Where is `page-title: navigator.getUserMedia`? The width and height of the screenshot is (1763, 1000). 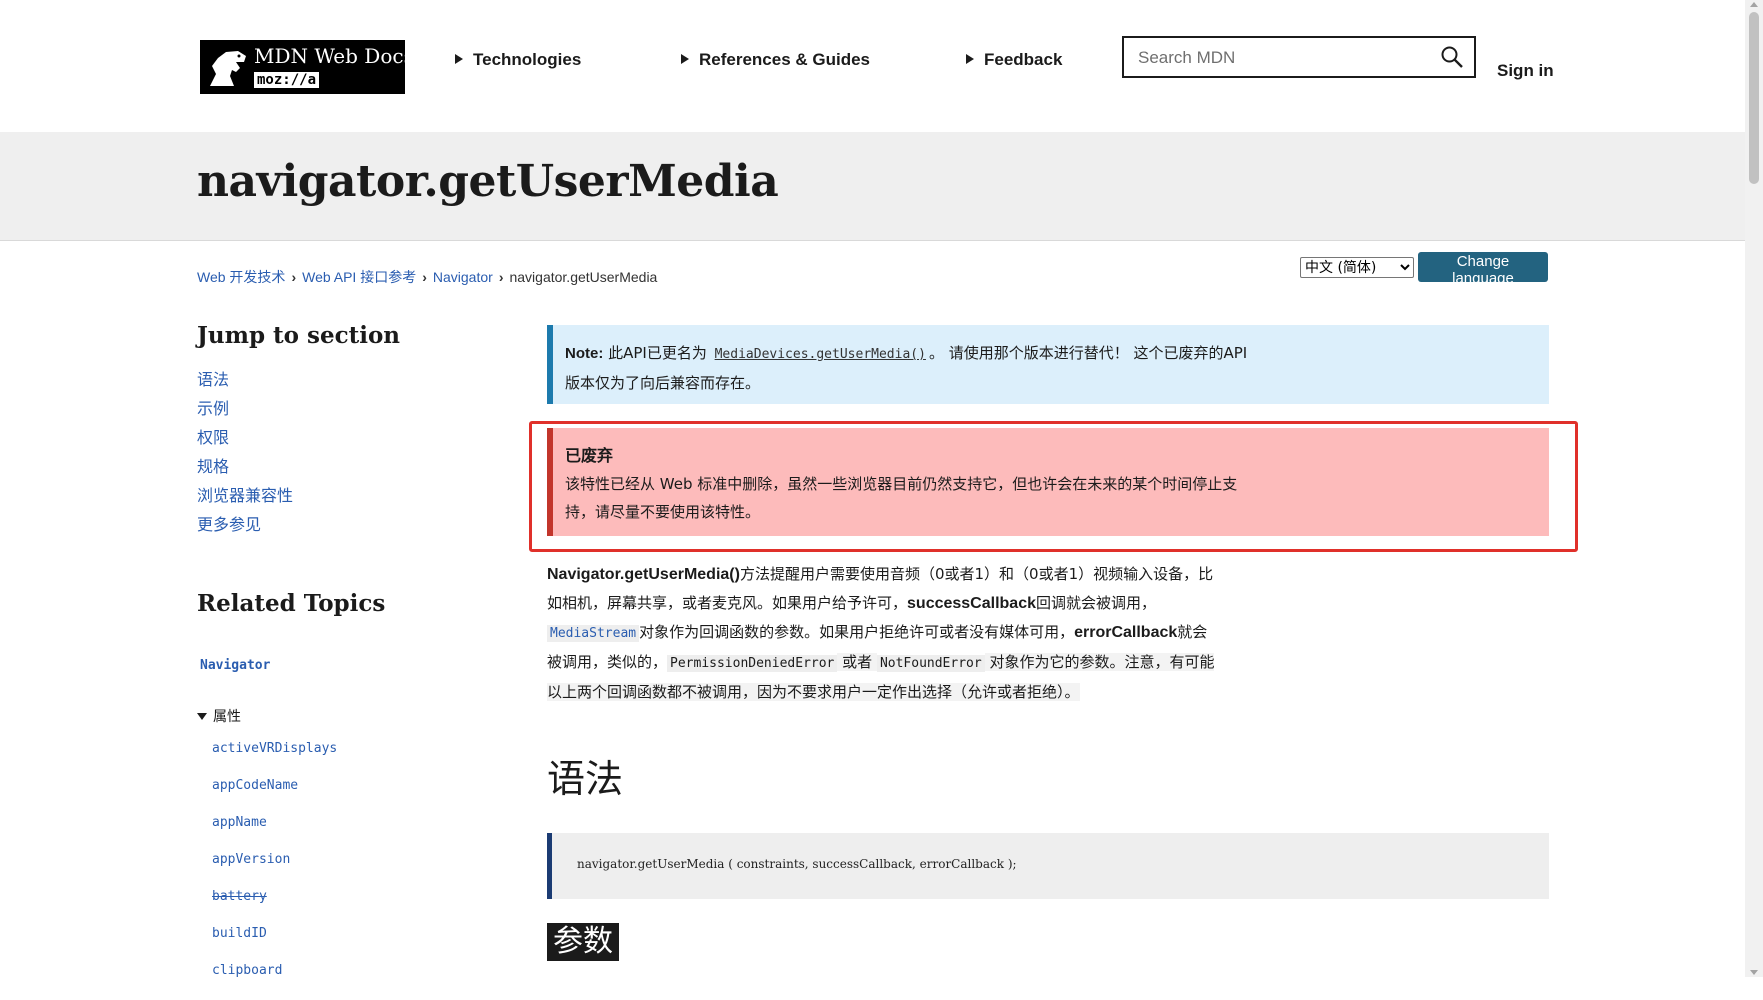 page-title: navigator.getUserMedia is located at coordinates (488, 181).